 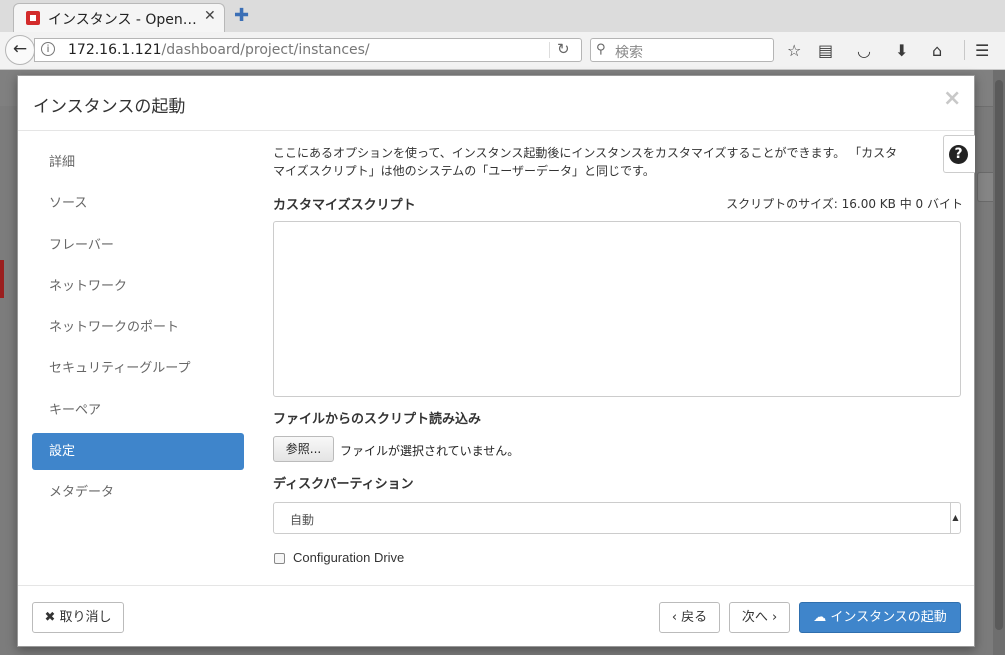 I want to click on back-button: ‹ 戻る, so click(x=689, y=617).